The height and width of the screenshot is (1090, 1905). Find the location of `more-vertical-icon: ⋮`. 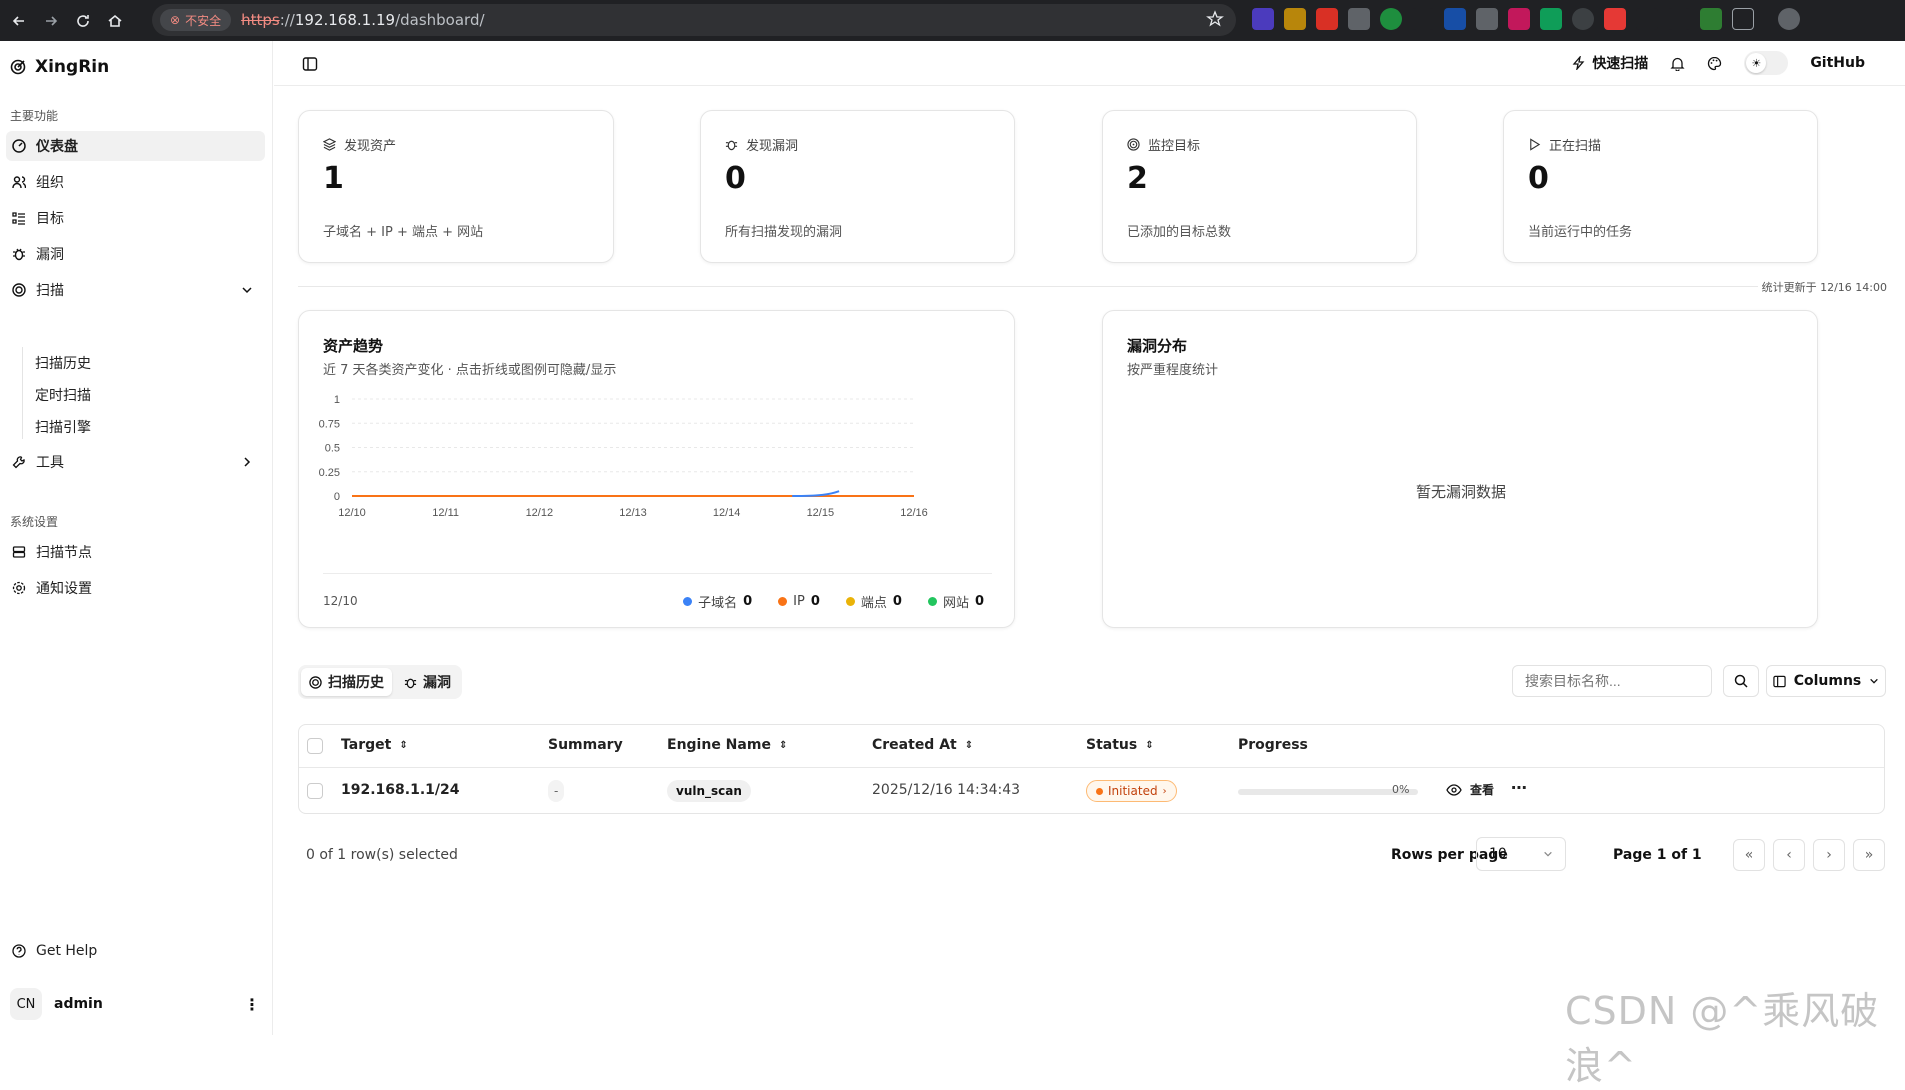

more-vertical-icon: ⋮ is located at coordinates (252, 1004).